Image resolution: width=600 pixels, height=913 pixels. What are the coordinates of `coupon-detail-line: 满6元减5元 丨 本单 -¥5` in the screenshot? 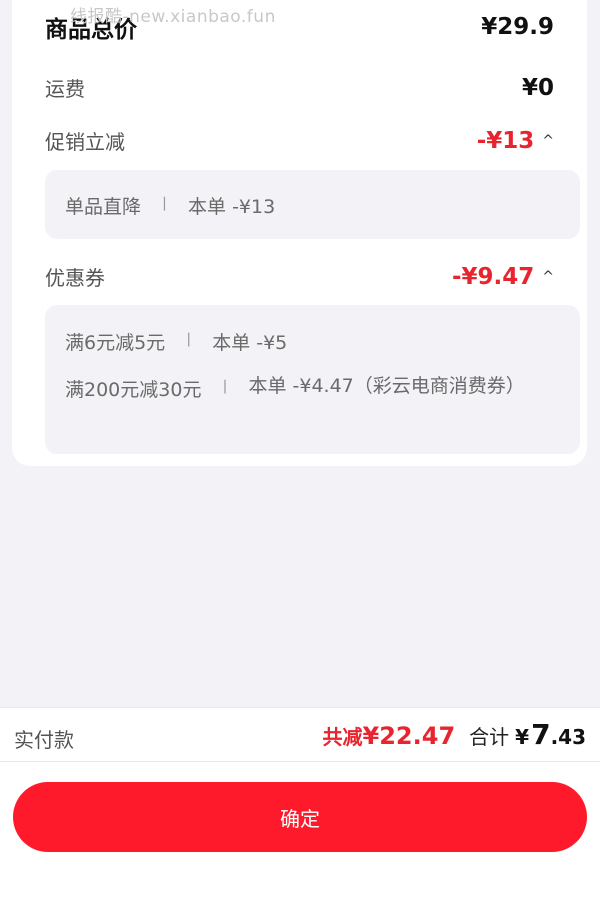 It's located at (176, 341).